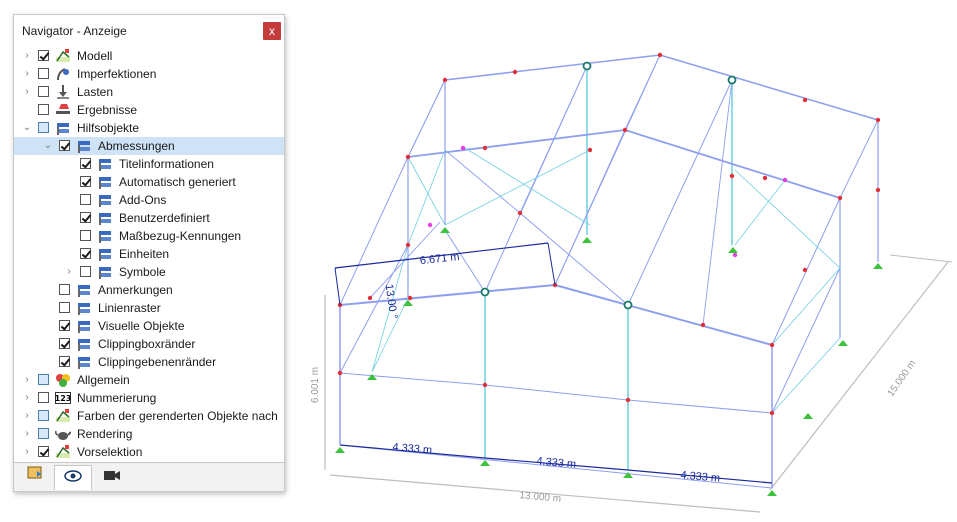 This screenshot has width=957, height=522. What do you see at coordinates (149, 416) in the screenshot?
I see `tree-item: › Farben der gerenderten Objekte nach` at bounding box center [149, 416].